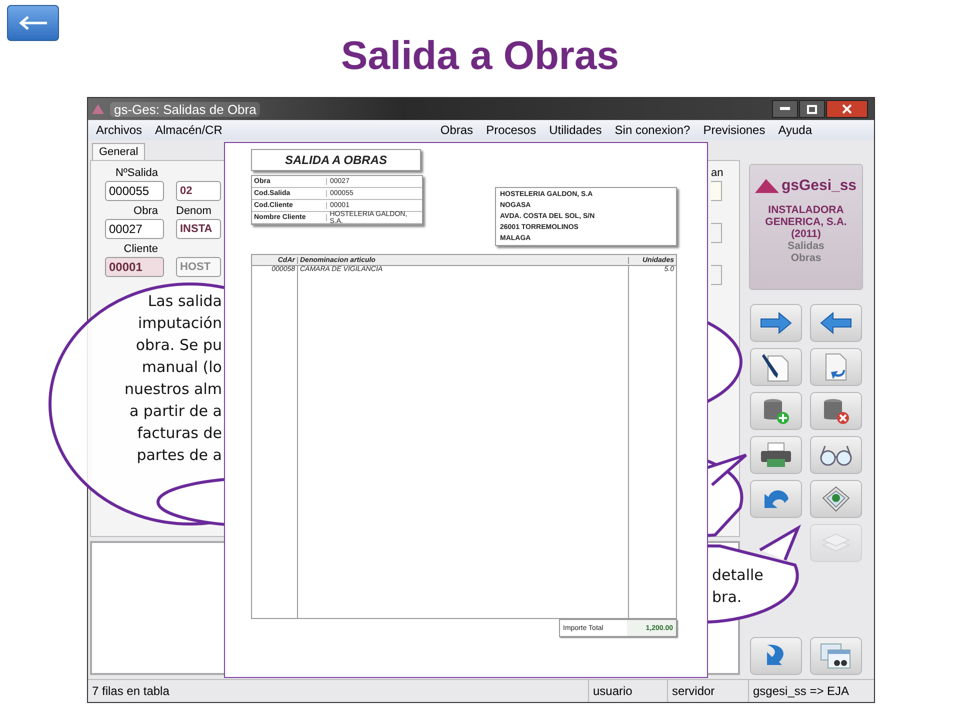  I want to click on menu-item: Archivos, so click(119, 130).